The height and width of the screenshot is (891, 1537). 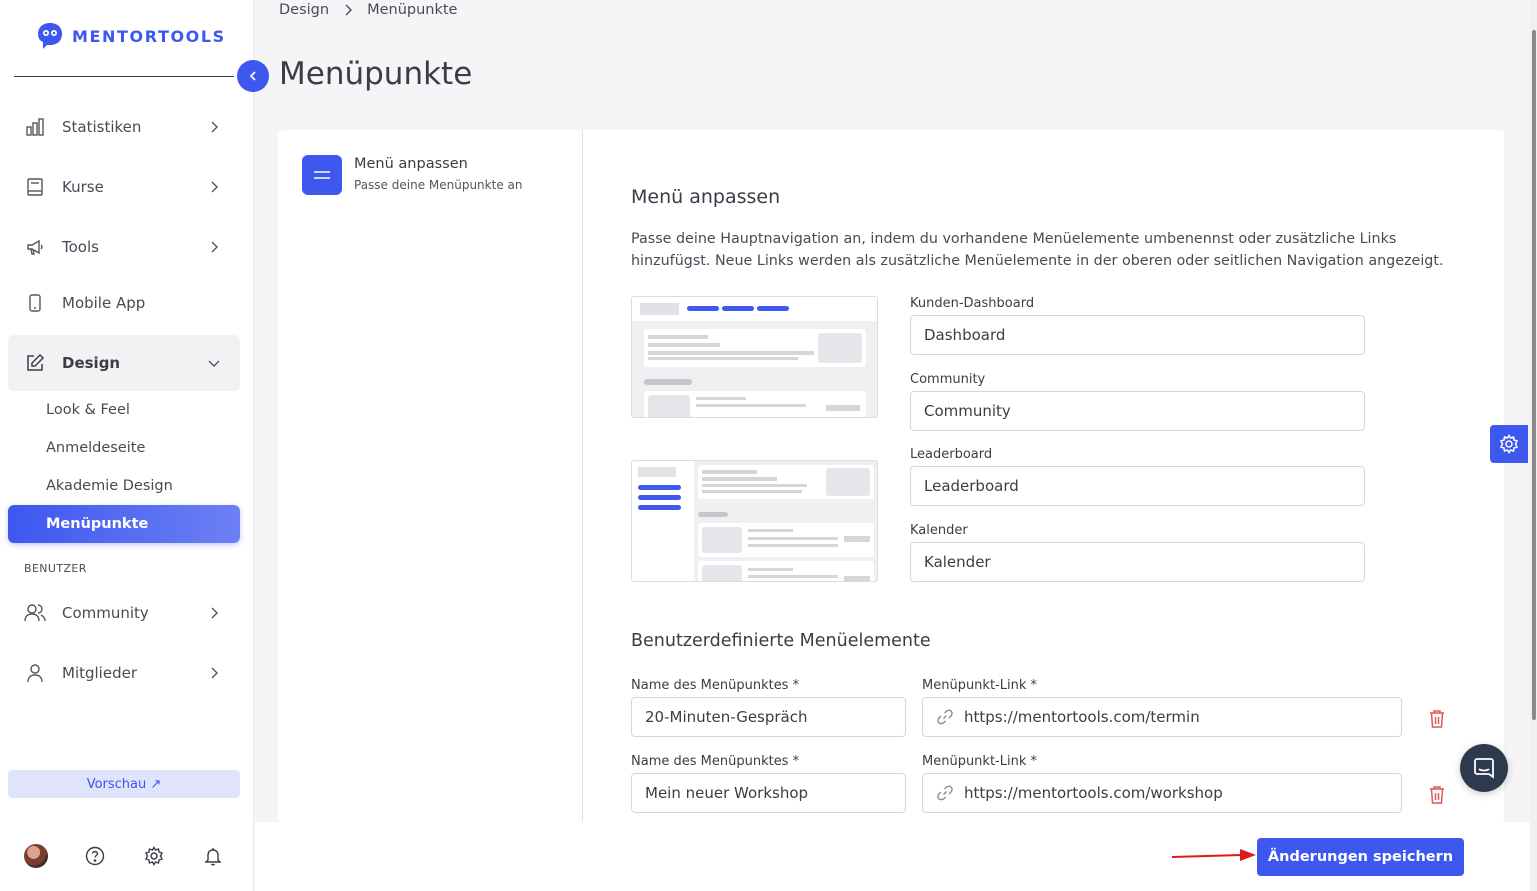 I want to click on chat-icon, so click(x=1484, y=768).